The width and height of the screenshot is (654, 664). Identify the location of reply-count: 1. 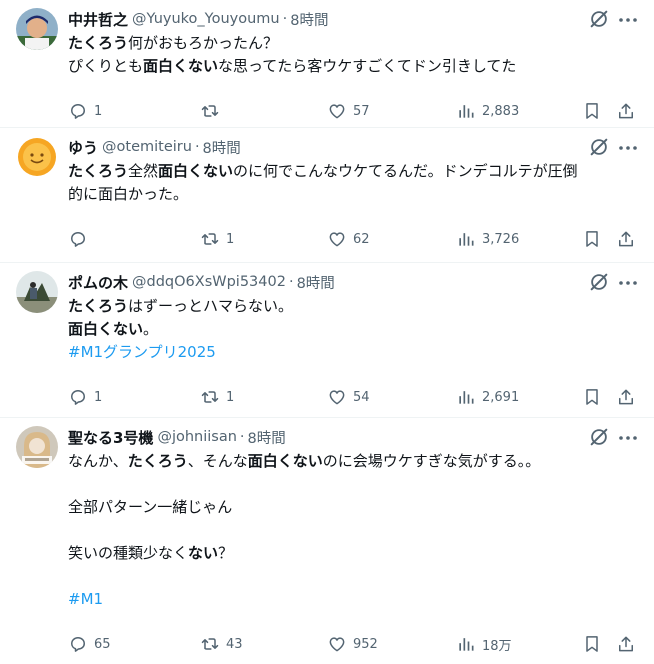
(98, 397).